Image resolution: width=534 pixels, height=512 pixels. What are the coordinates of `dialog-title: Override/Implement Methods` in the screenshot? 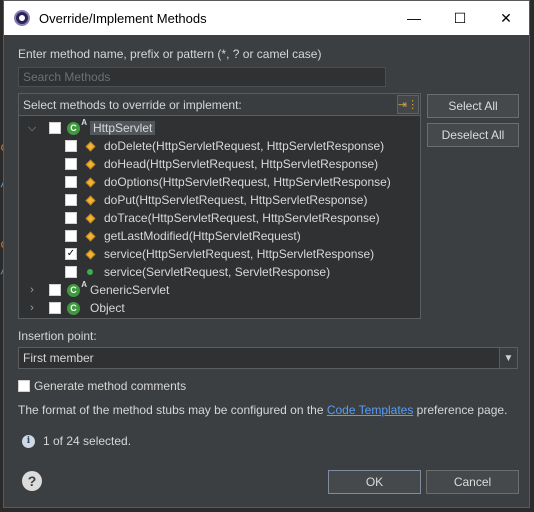 It's located at (123, 18).